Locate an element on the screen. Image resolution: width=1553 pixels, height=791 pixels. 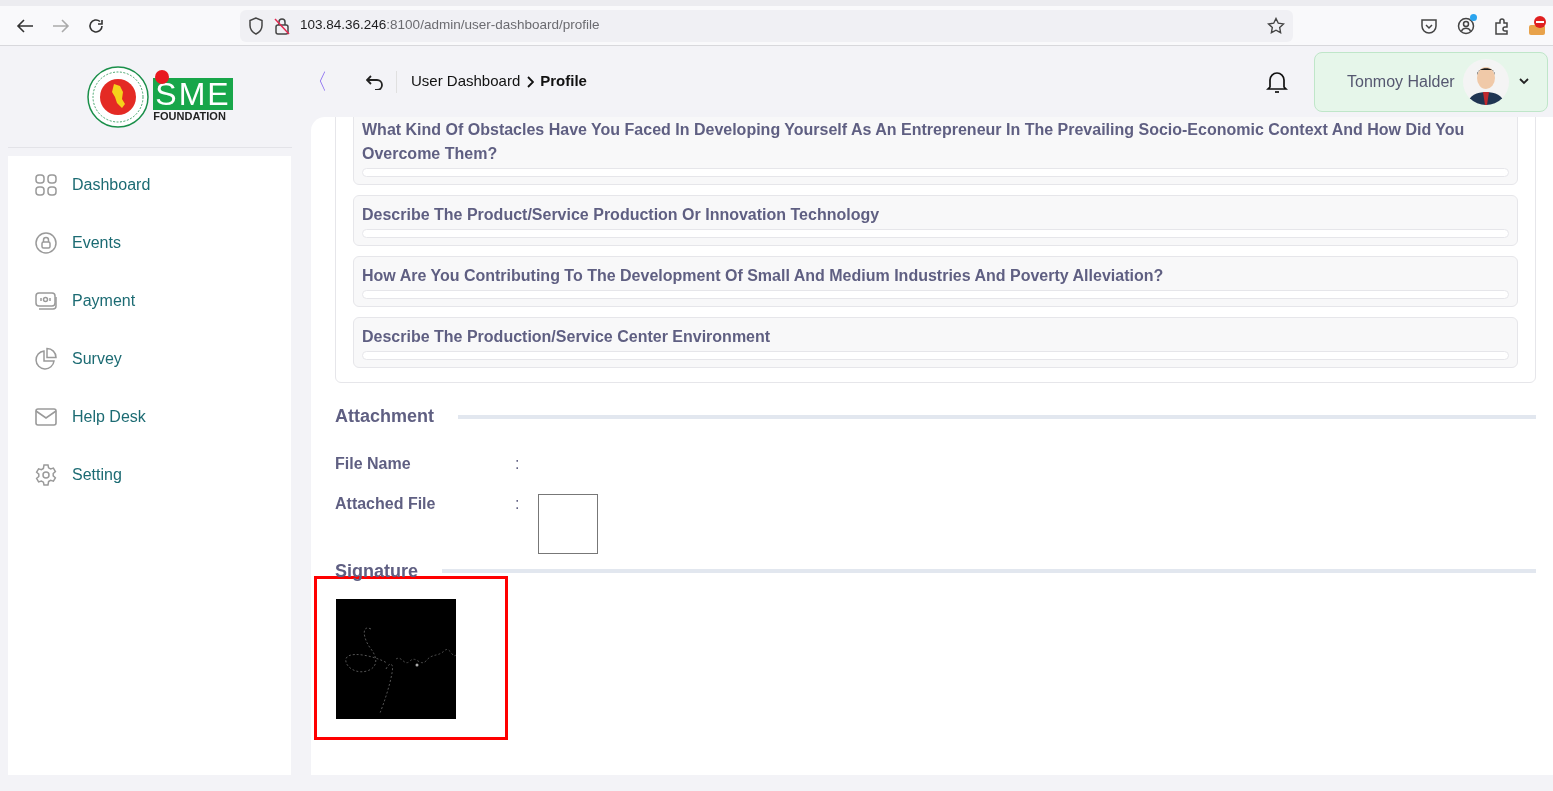
undo-icon is located at coordinates (375, 81).